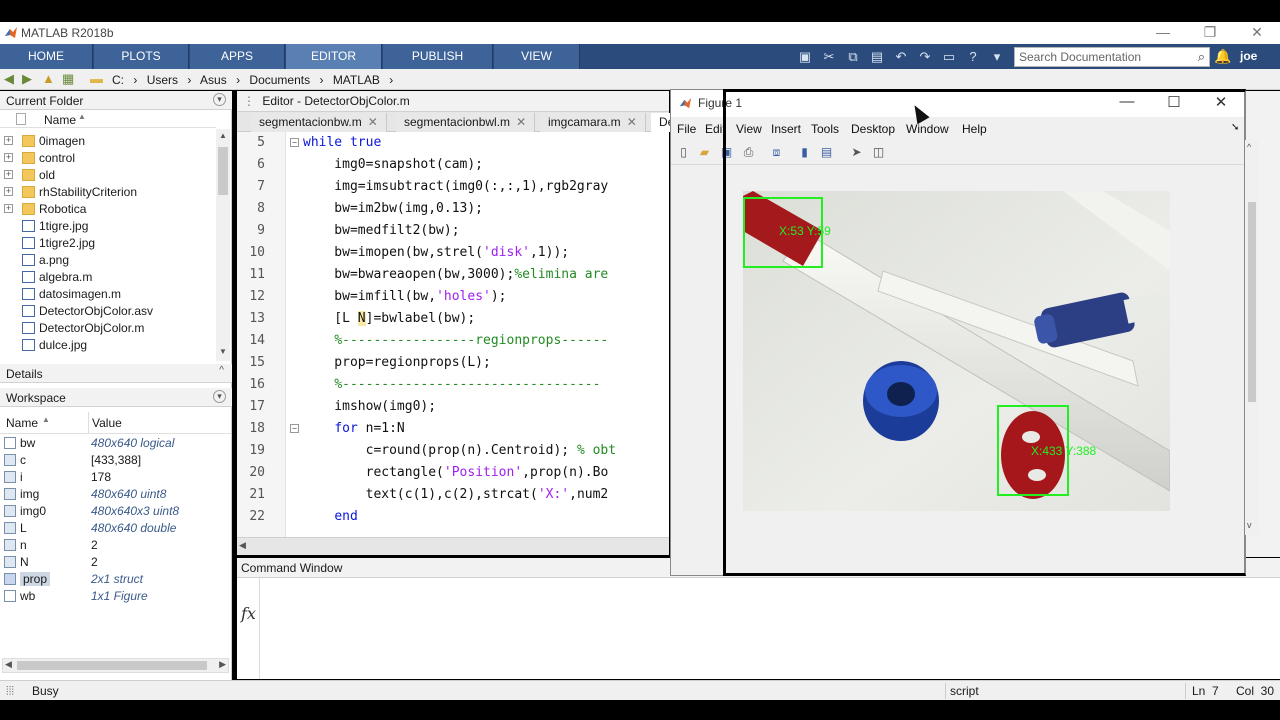 The height and width of the screenshot is (720, 1280). Describe the element at coordinates (115, 443) in the screenshot. I see `table-row: bw 480x640 logical` at that location.